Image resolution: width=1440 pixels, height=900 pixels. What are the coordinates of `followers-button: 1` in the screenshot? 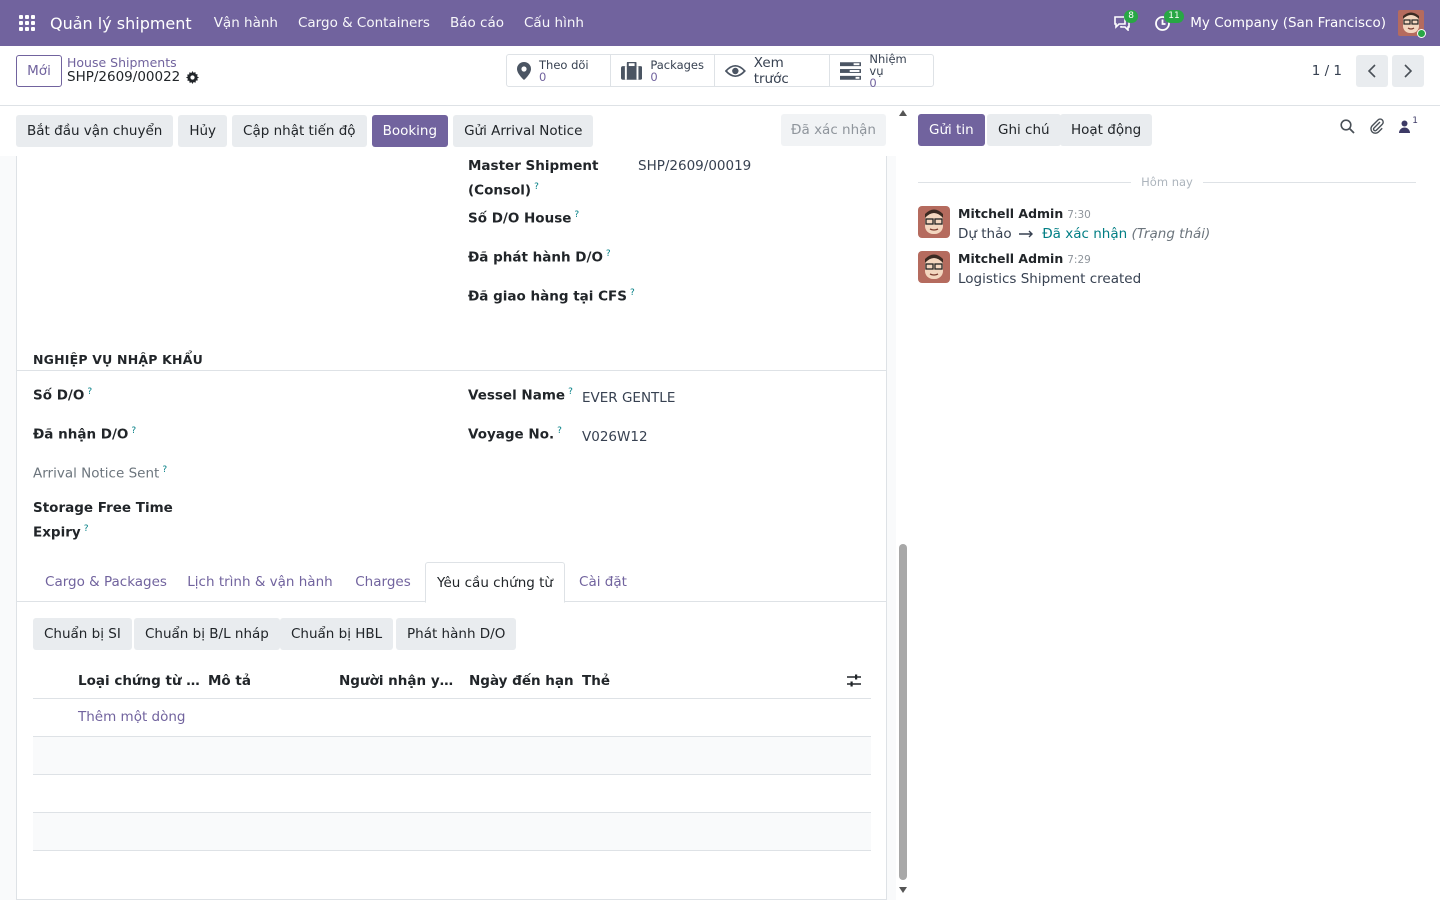 It's located at (1408, 124).